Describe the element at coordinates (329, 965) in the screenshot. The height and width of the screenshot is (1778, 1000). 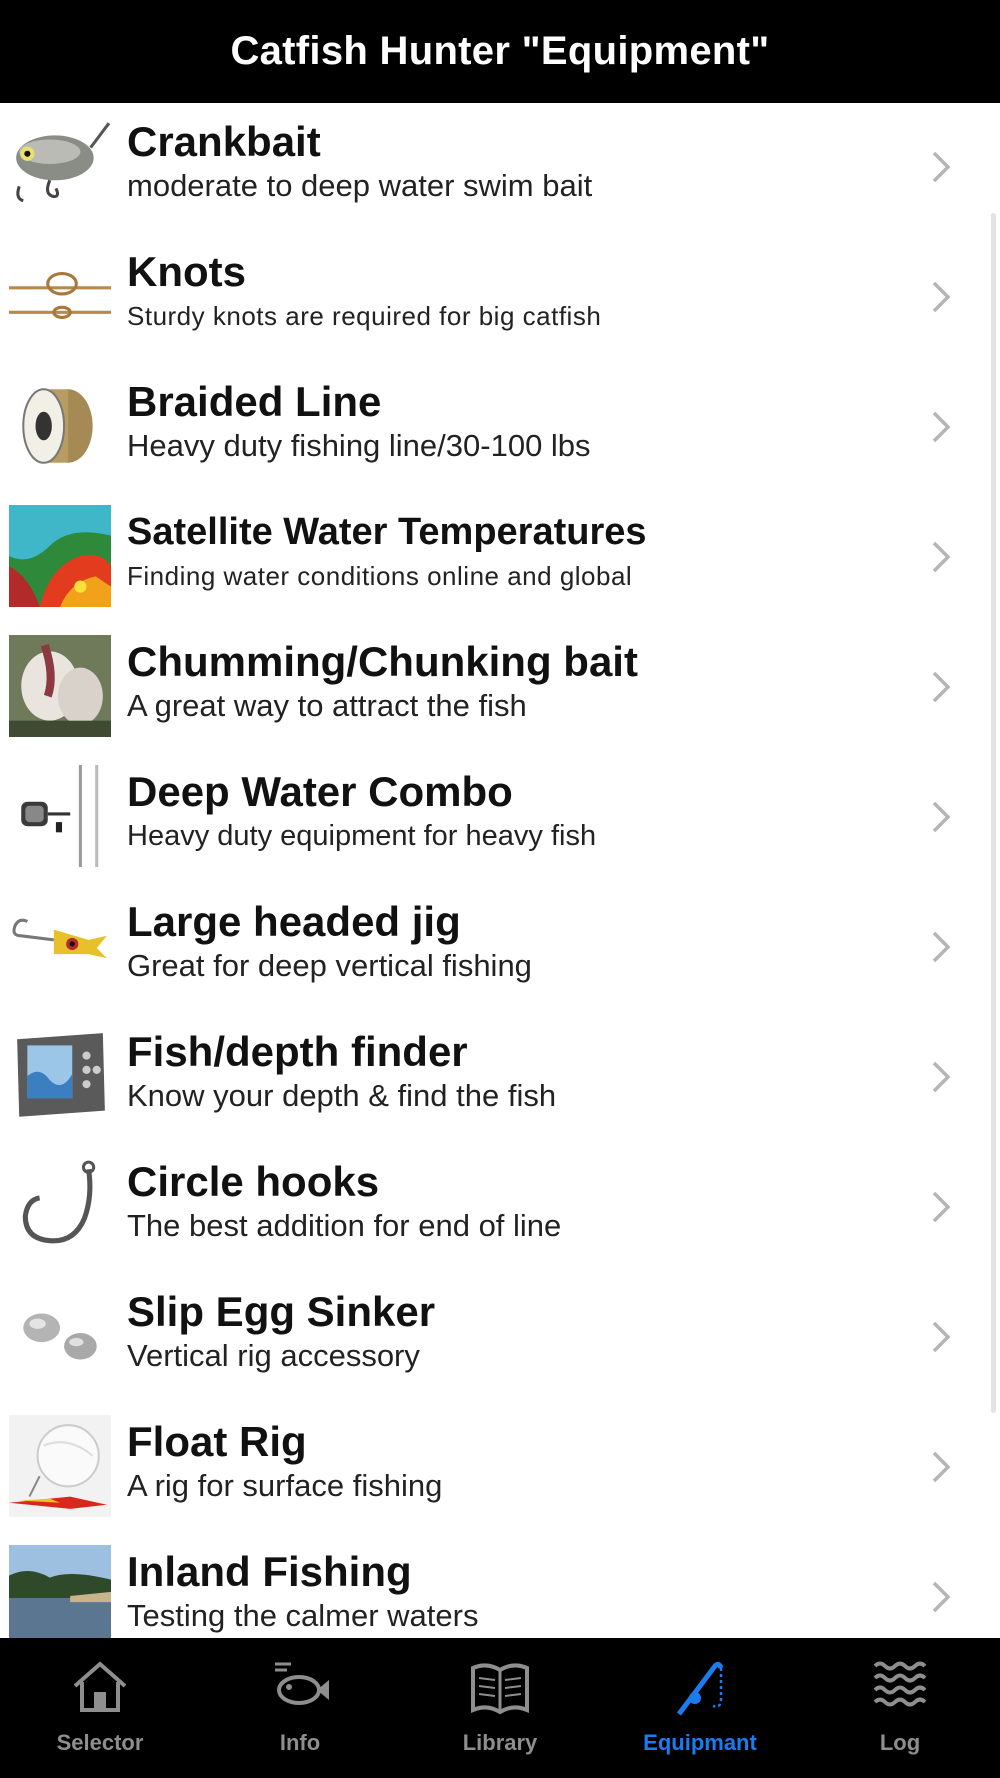
I see `item-subtitle: Great for deep vertical fishing` at that location.